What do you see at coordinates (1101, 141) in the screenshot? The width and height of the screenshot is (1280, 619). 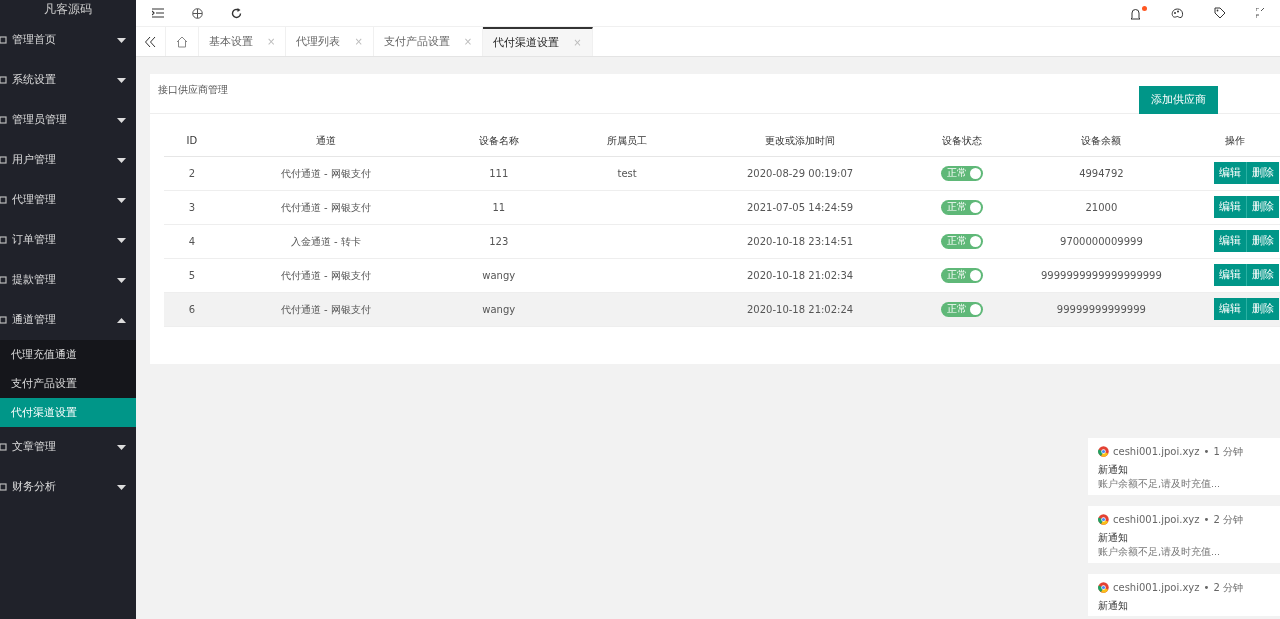 I see `column-header: 设备余额` at bounding box center [1101, 141].